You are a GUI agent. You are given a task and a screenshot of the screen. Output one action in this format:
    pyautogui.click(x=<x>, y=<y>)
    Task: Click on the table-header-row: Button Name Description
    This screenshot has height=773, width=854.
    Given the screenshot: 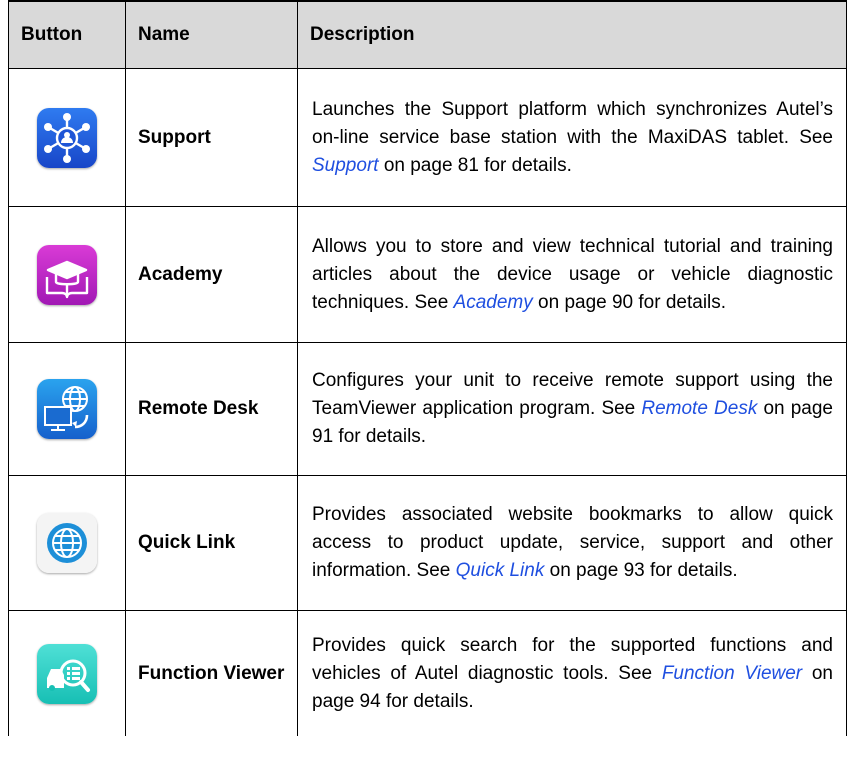 What is the action you would take?
    pyautogui.click(x=427, y=34)
    